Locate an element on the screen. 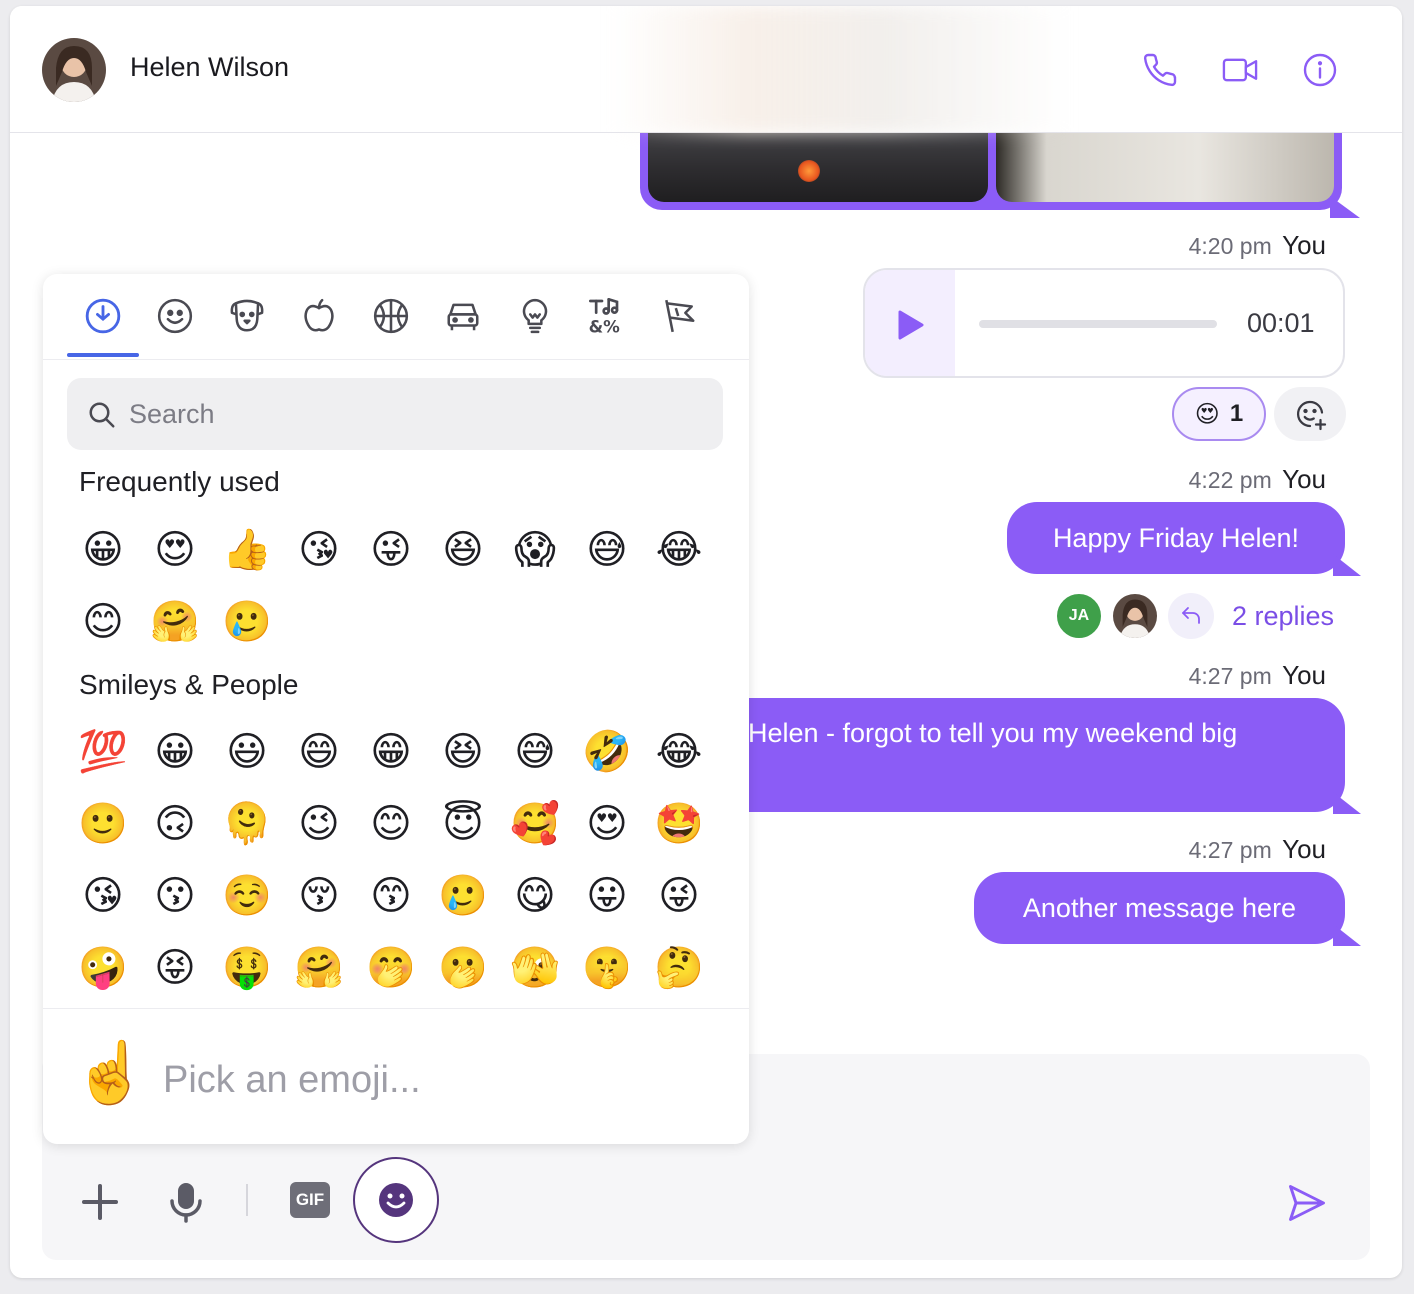 The height and width of the screenshot is (1294, 1414). reply-avatar-ja: JA is located at coordinates (1079, 616).